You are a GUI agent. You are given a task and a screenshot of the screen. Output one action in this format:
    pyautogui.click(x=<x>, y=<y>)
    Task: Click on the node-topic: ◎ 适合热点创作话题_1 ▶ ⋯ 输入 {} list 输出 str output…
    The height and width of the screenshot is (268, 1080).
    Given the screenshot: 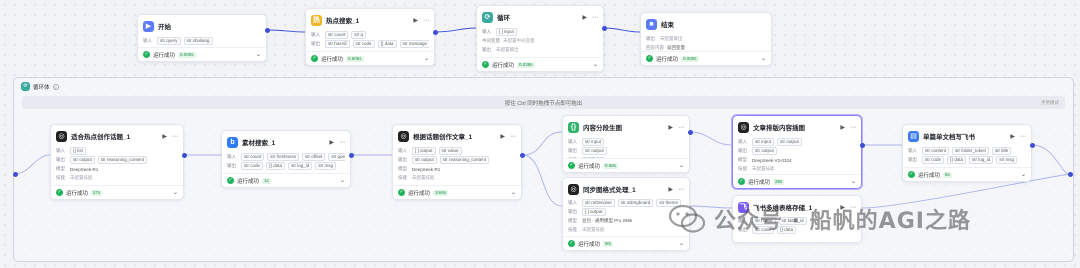 What is the action you would take?
    pyautogui.click(x=117, y=162)
    